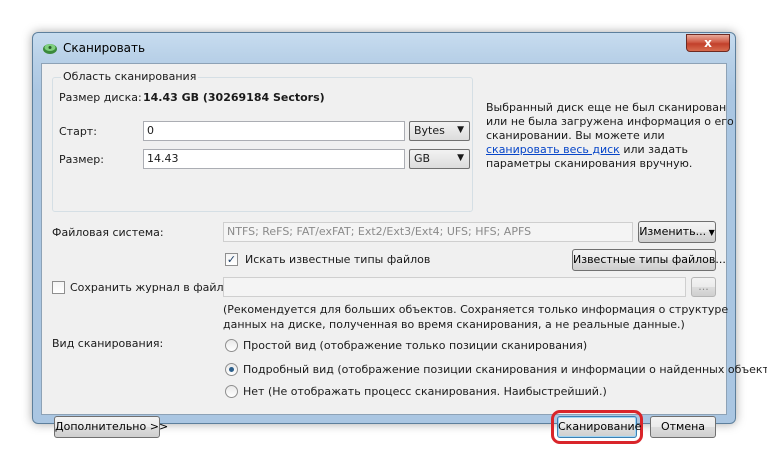 This screenshot has width=767, height=456. Describe the element at coordinates (78, 131) in the screenshot. I see `start-label: Старт:` at that location.